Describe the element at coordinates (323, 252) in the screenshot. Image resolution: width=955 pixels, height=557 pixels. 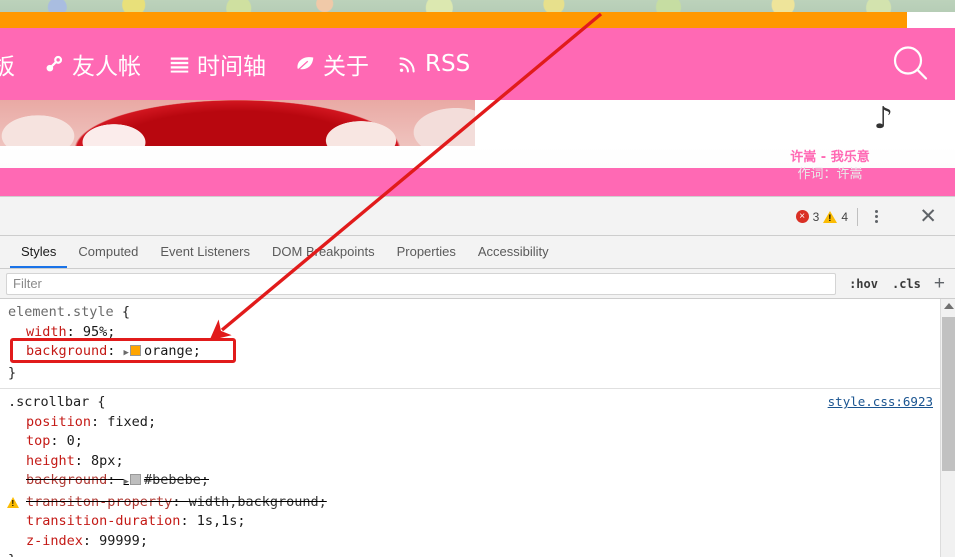
I see `tab-dom-breakpoints: DOM Breakpoints` at that location.